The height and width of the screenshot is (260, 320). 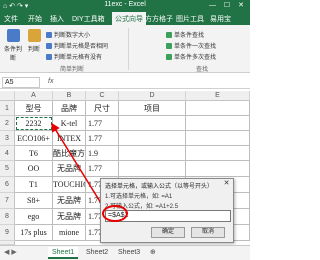 What do you see at coordinates (34, 169) in the screenshot?
I see `table-cell-model: OO` at bounding box center [34, 169].